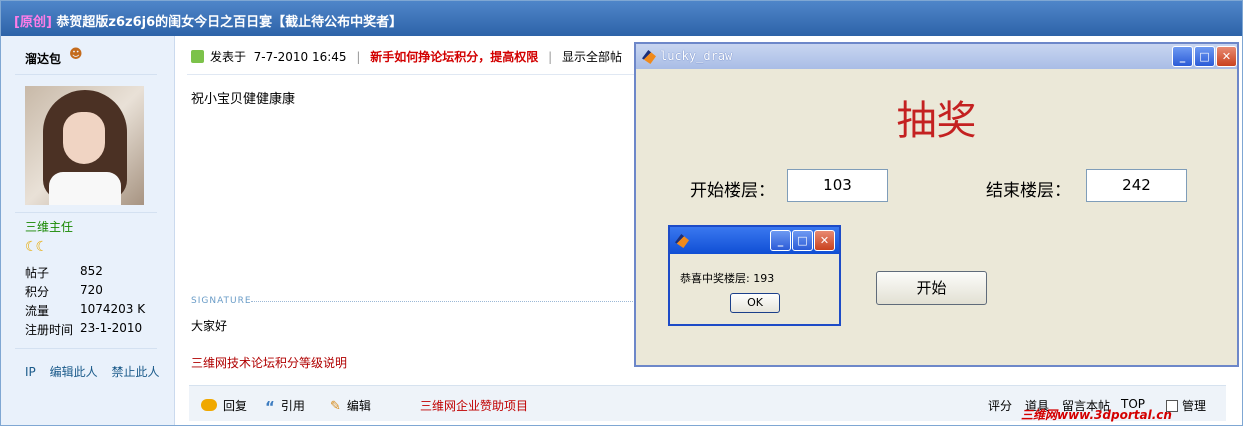 The width and height of the screenshot is (1243, 426). Describe the element at coordinates (727, 278) in the screenshot. I see `result-message: 恭喜中奖楼层: 193` at that location.